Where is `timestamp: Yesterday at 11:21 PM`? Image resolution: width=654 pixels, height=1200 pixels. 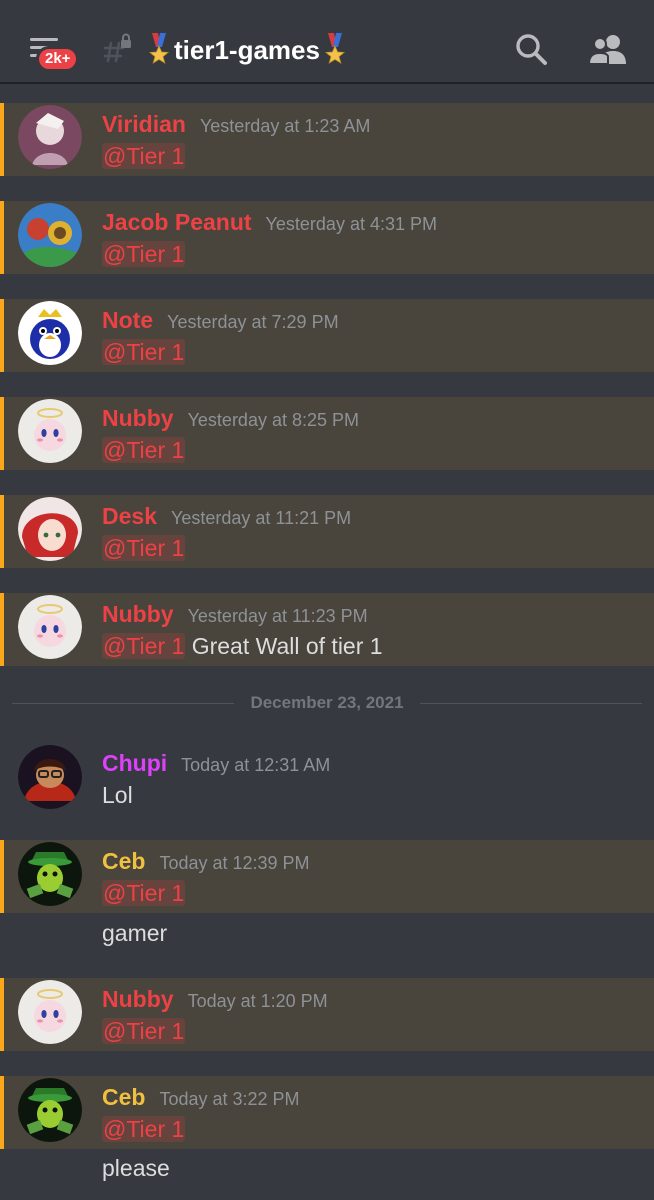 timestamp: Yesterday at 11:21 PM is located at coordinates (261, 518).